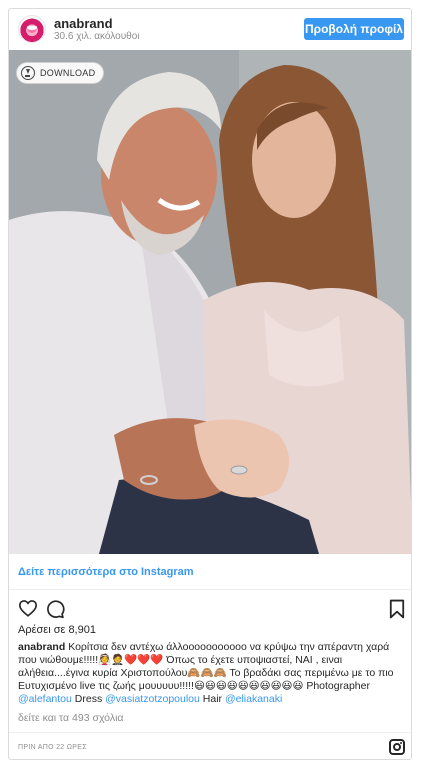 The height and width of the screenshot is (768, 428). What do you see at coordinates (41, 647) in the screenshot?
I see `caption-username: anabrand` at bounding box center [41, 647].